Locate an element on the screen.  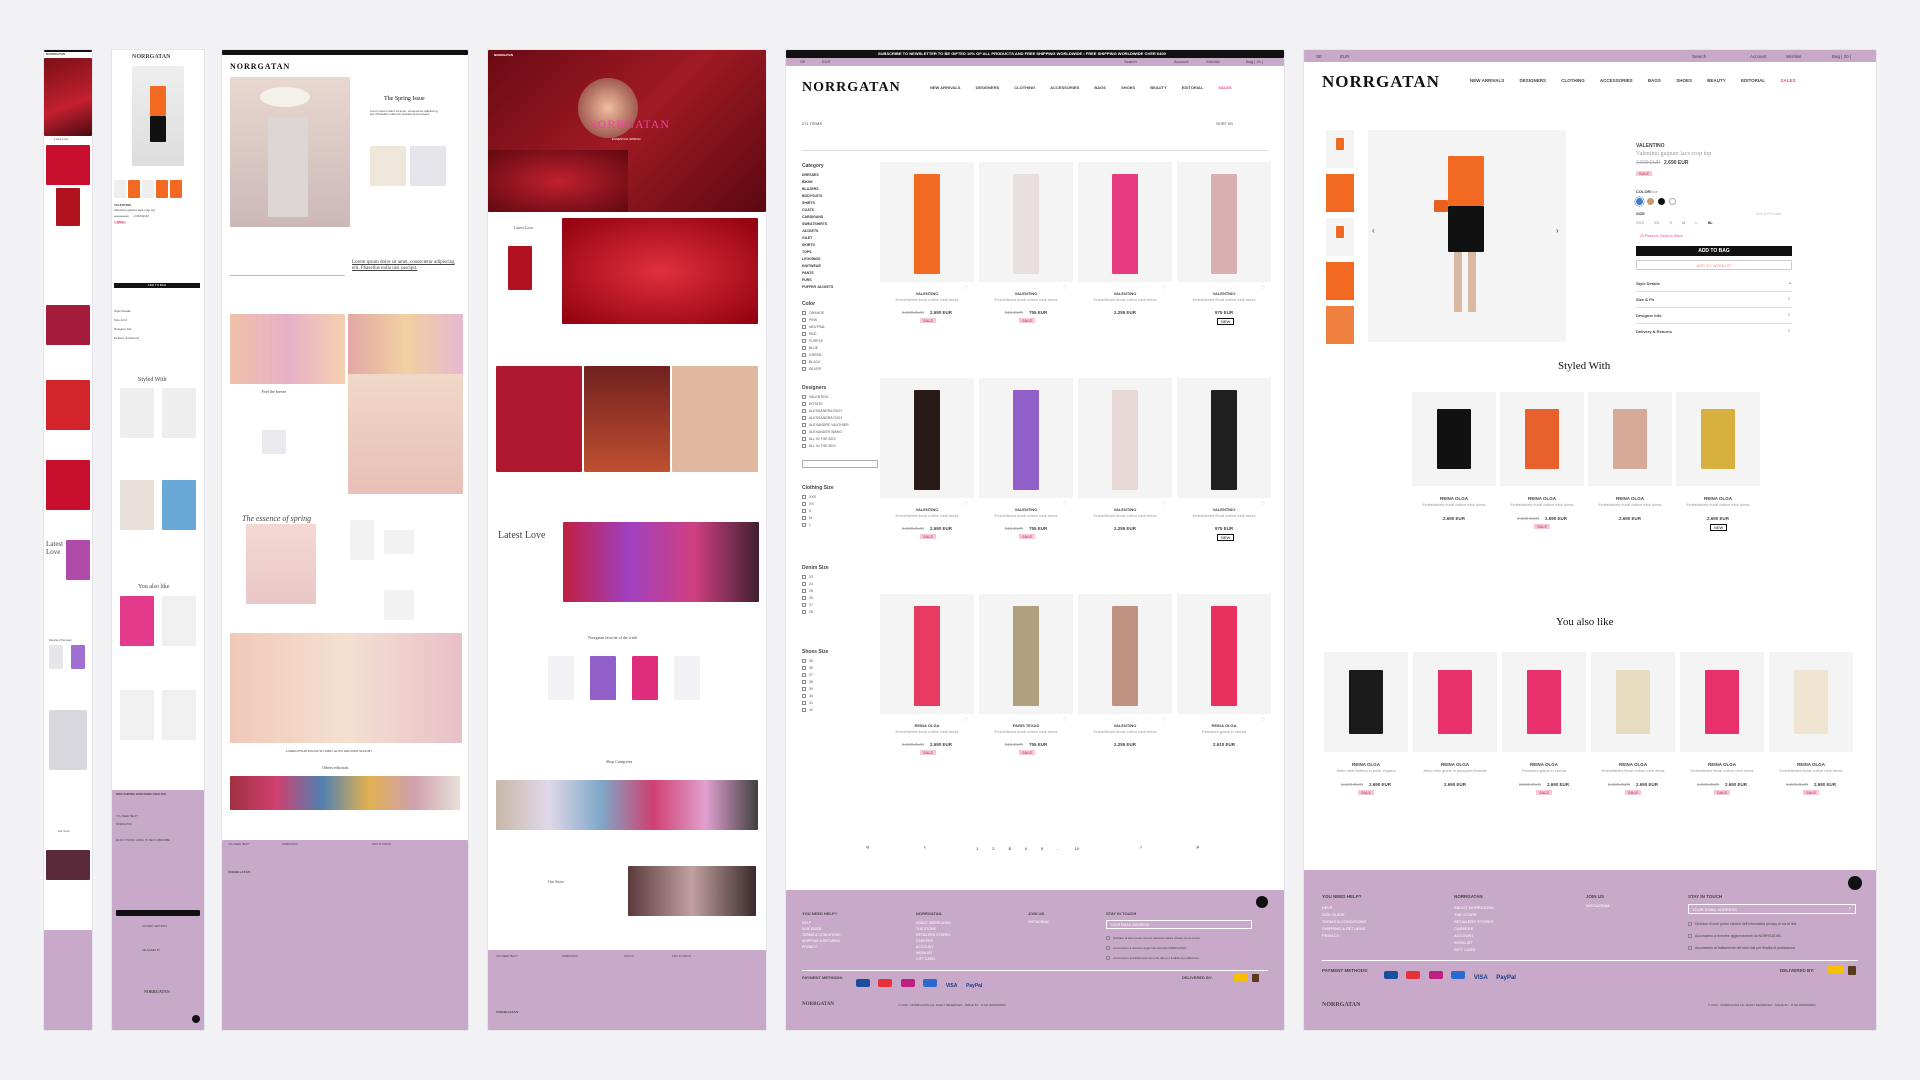
filter-size-item: S is located at coordinates (809, 511).